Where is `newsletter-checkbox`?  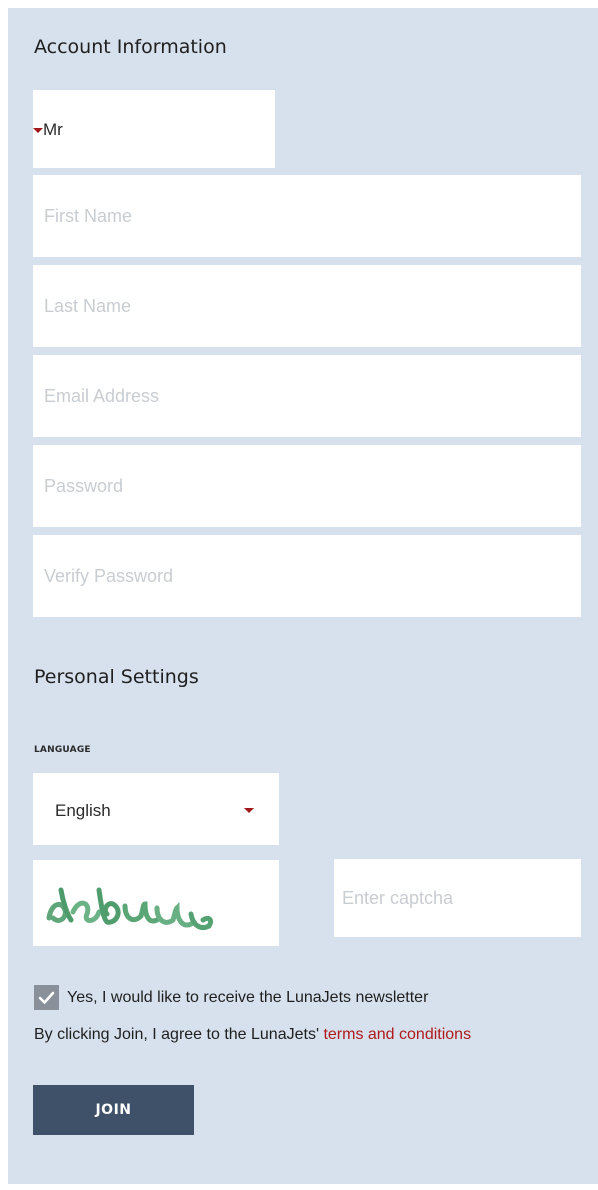 newsletter-checkbox is located at coordinates (46, 997).